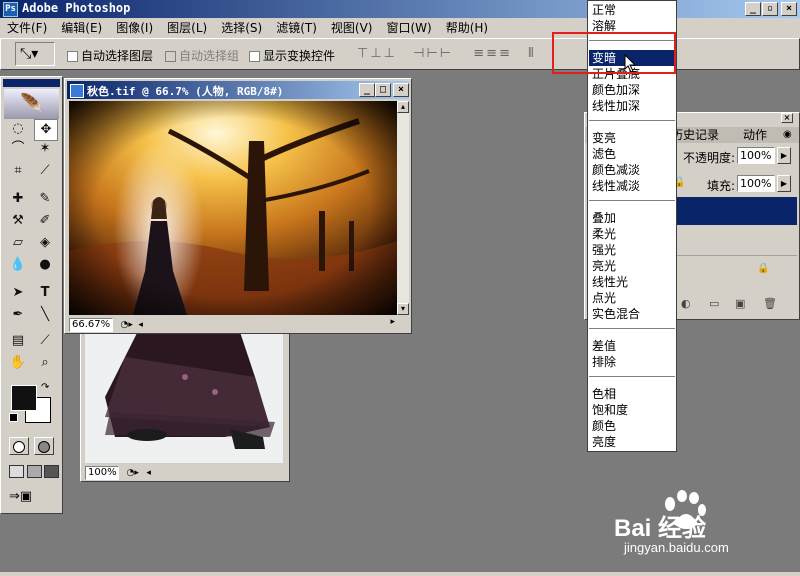  What do you see at coordinates (51, 471) in the screenshot?
I see `screen-mode-full-icon` at bounding box center [51, 471].